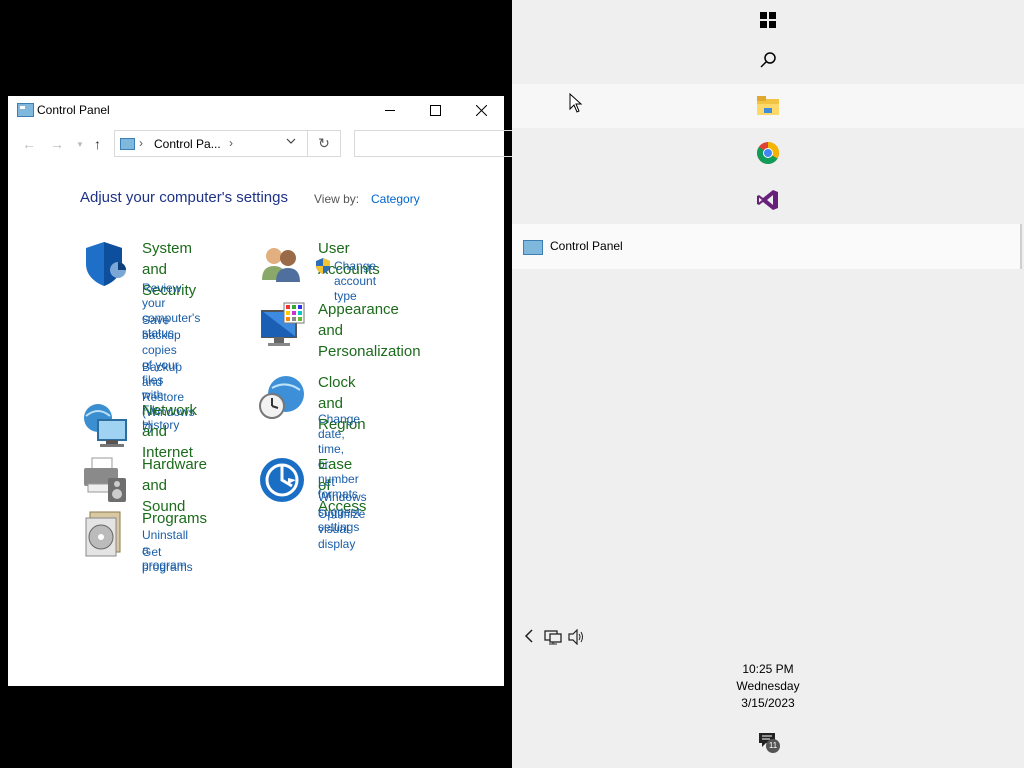  I want to click on chevron-down-icon, so click(291, 142).